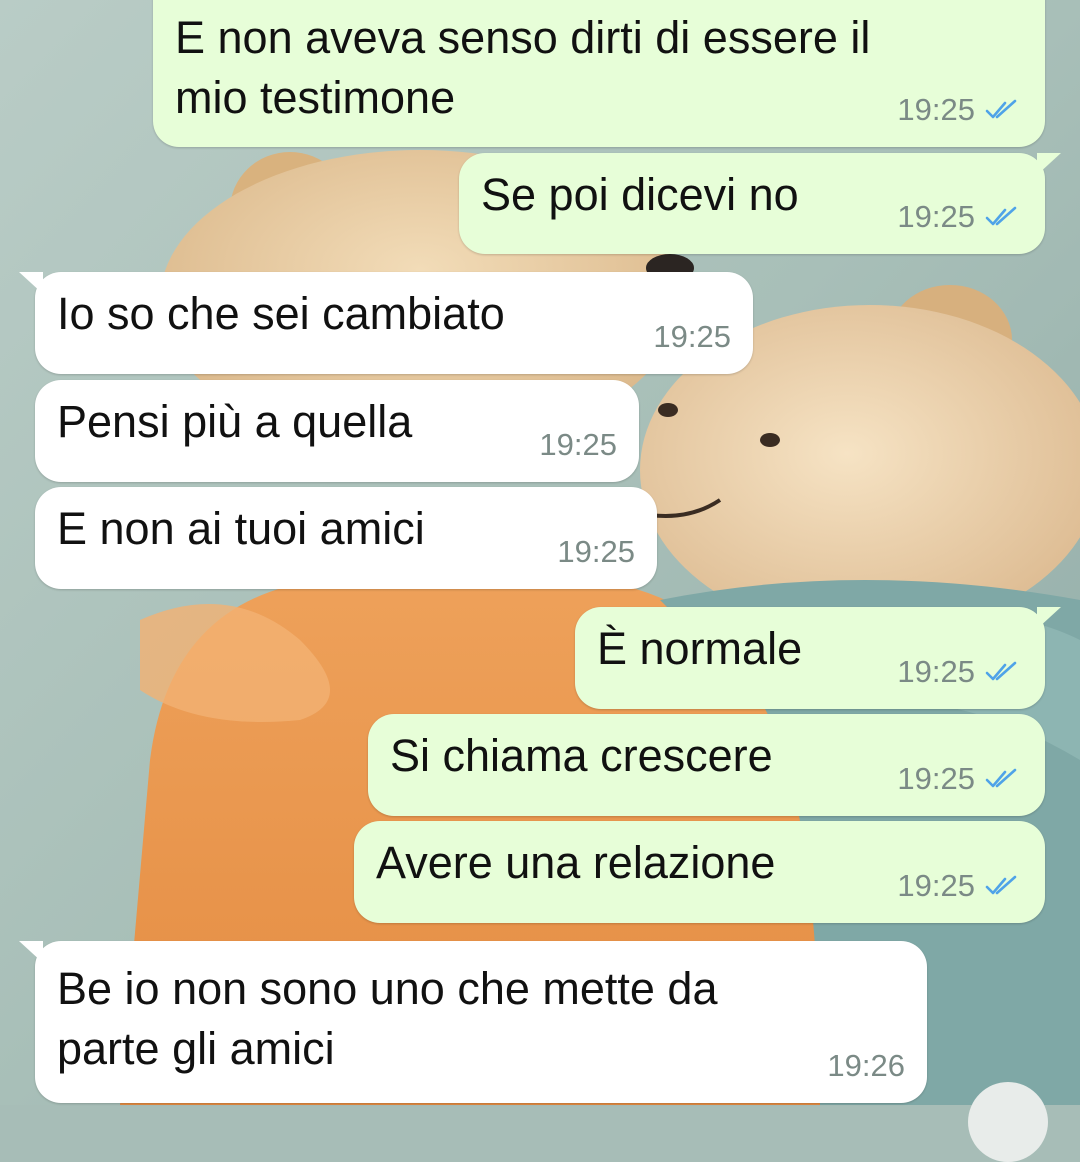 This screenshot has height=1162, width=1080. What do you see at coordinates (576, 862) in the screenshot?
I see `message-text: Avere una relazione` at bounding box center [576, 862].